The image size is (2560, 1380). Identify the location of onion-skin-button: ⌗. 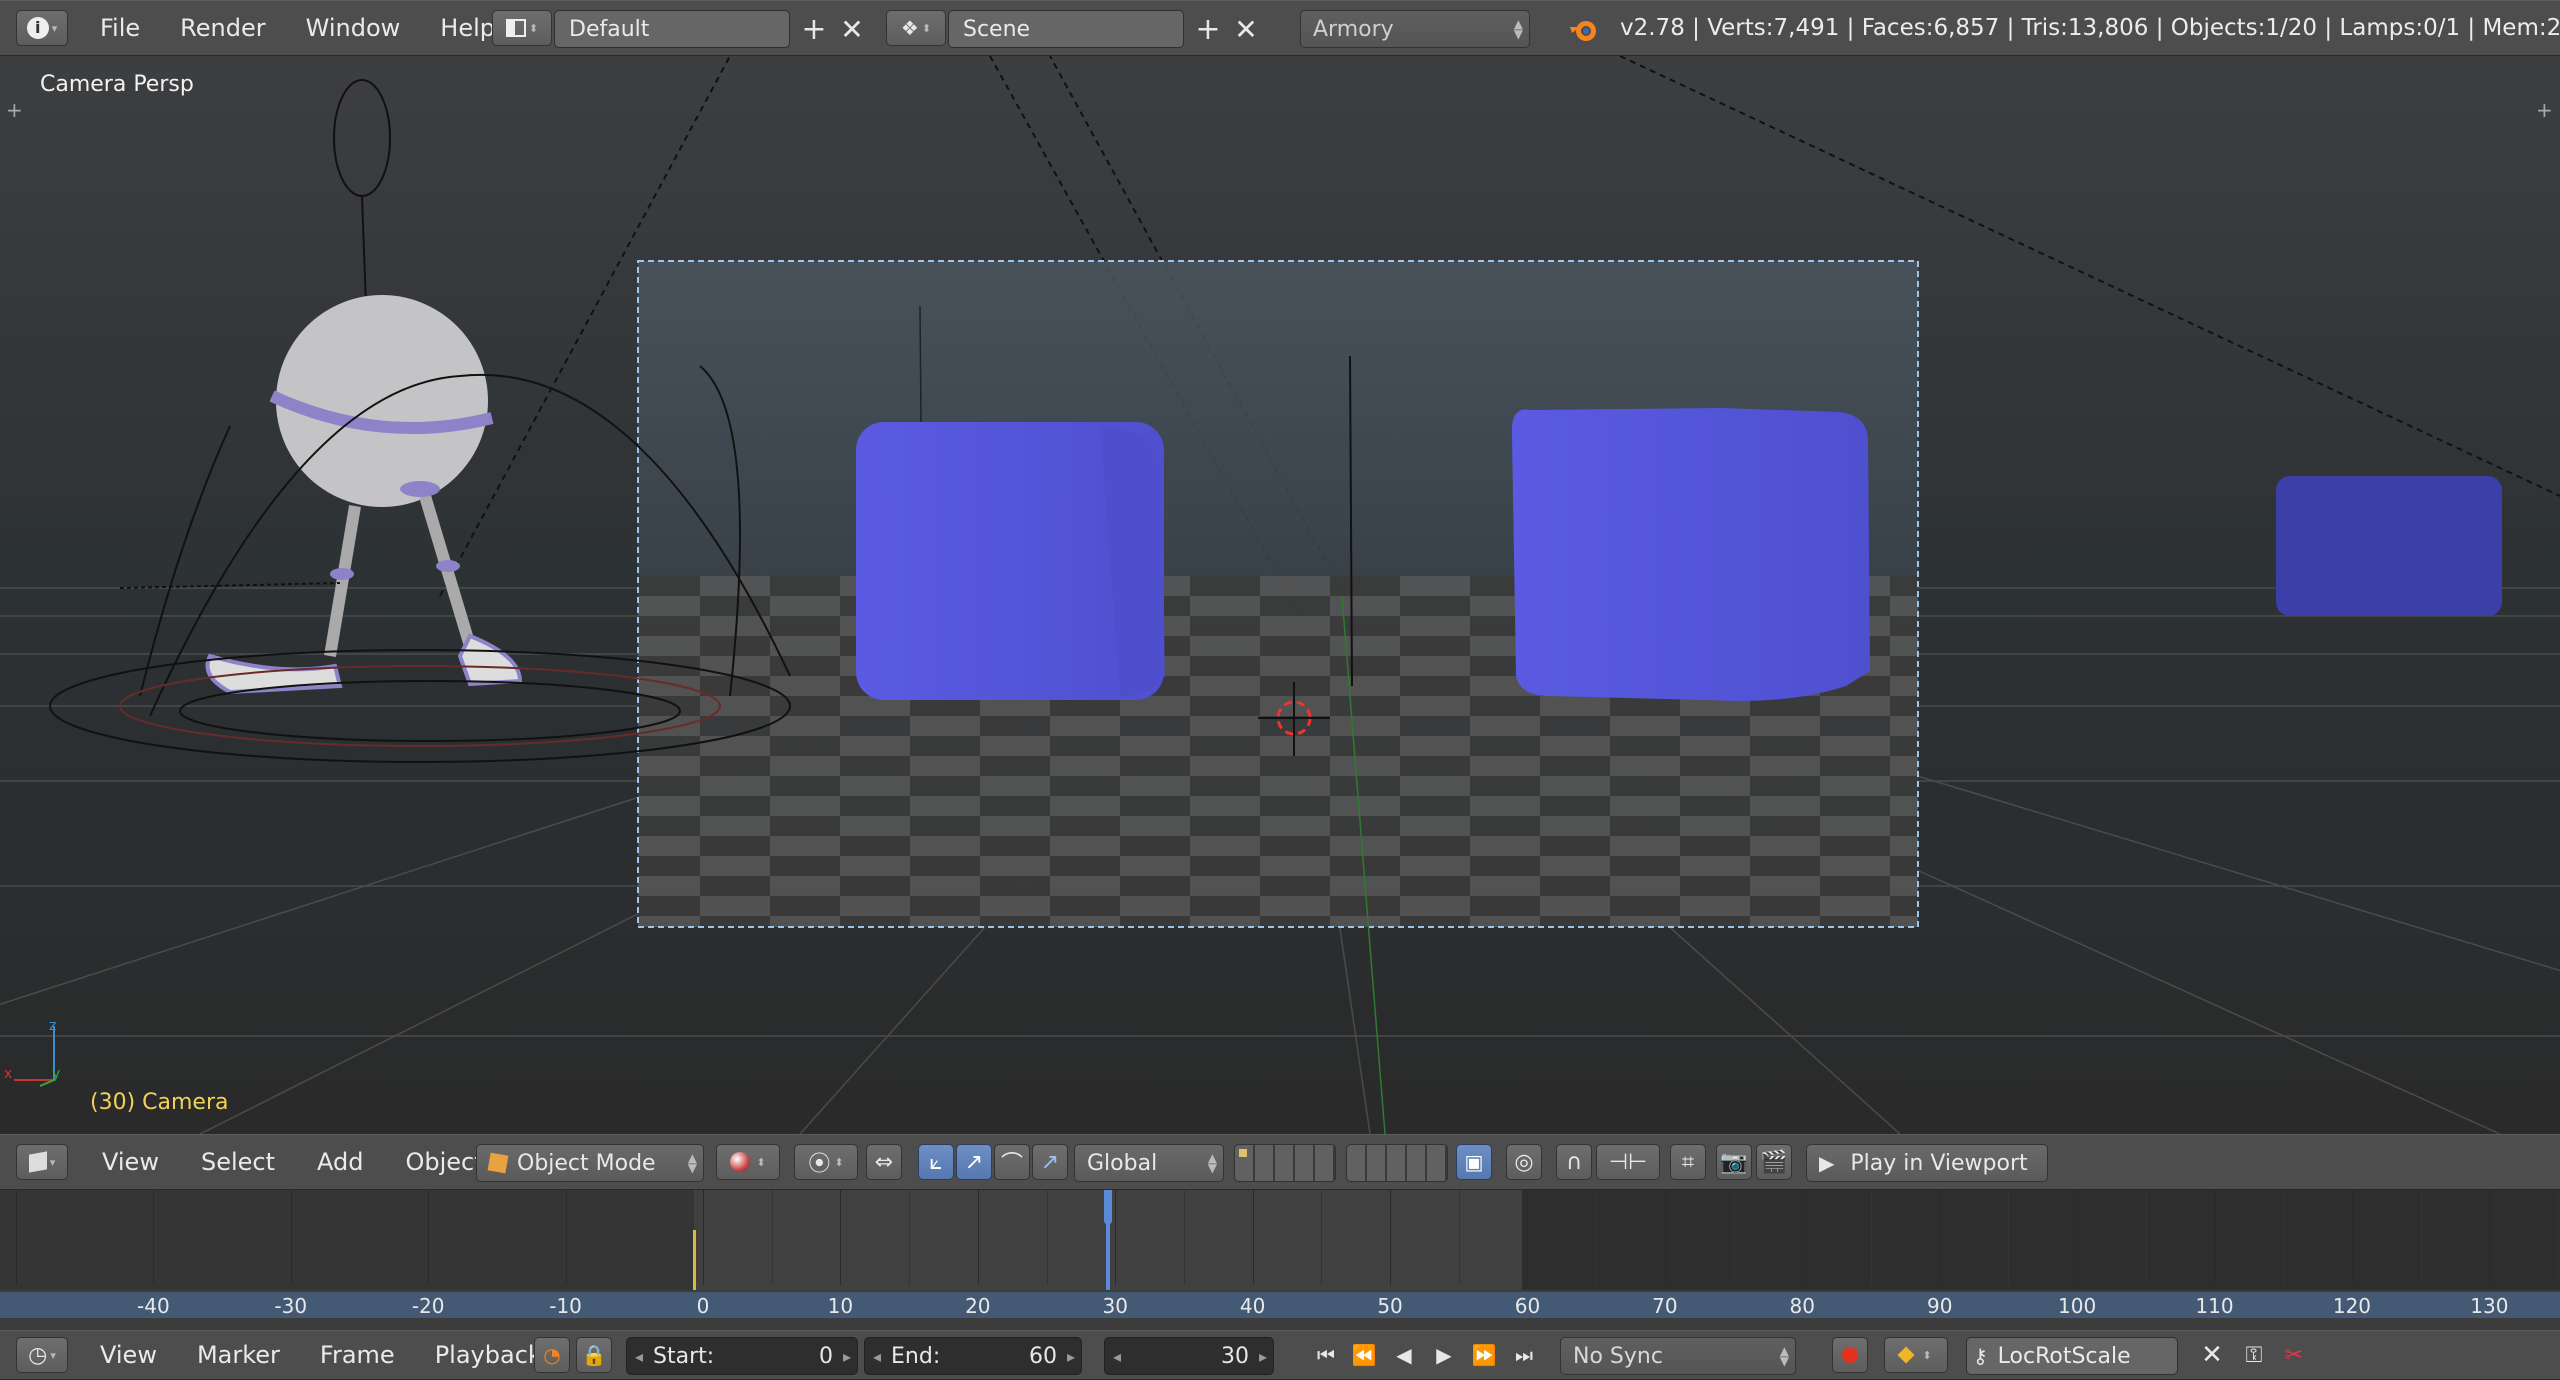
(1688, 1162).